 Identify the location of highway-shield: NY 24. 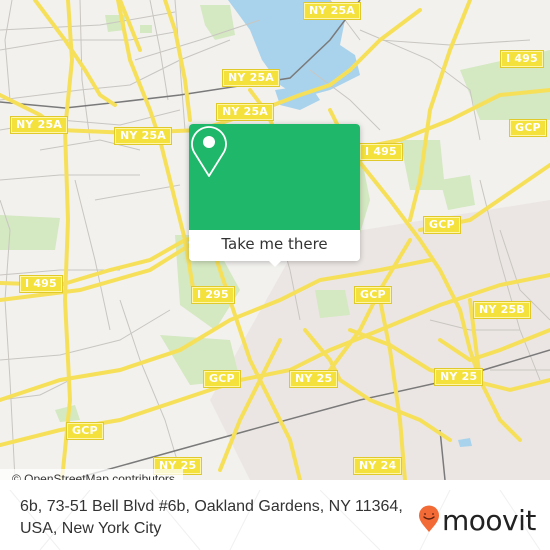
(377, 466).